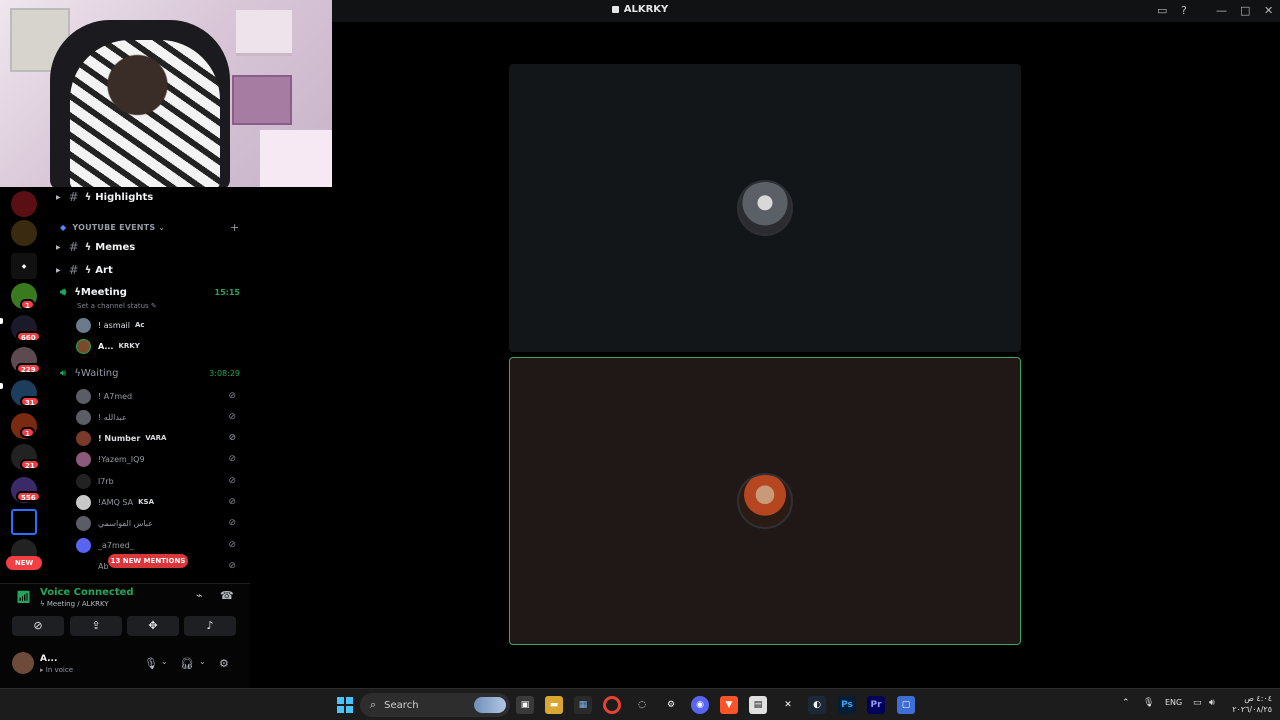  Describe the element at coordinates (1212, 703) in the screenshot. I see `volume-icon: 🔊︎` at that location.